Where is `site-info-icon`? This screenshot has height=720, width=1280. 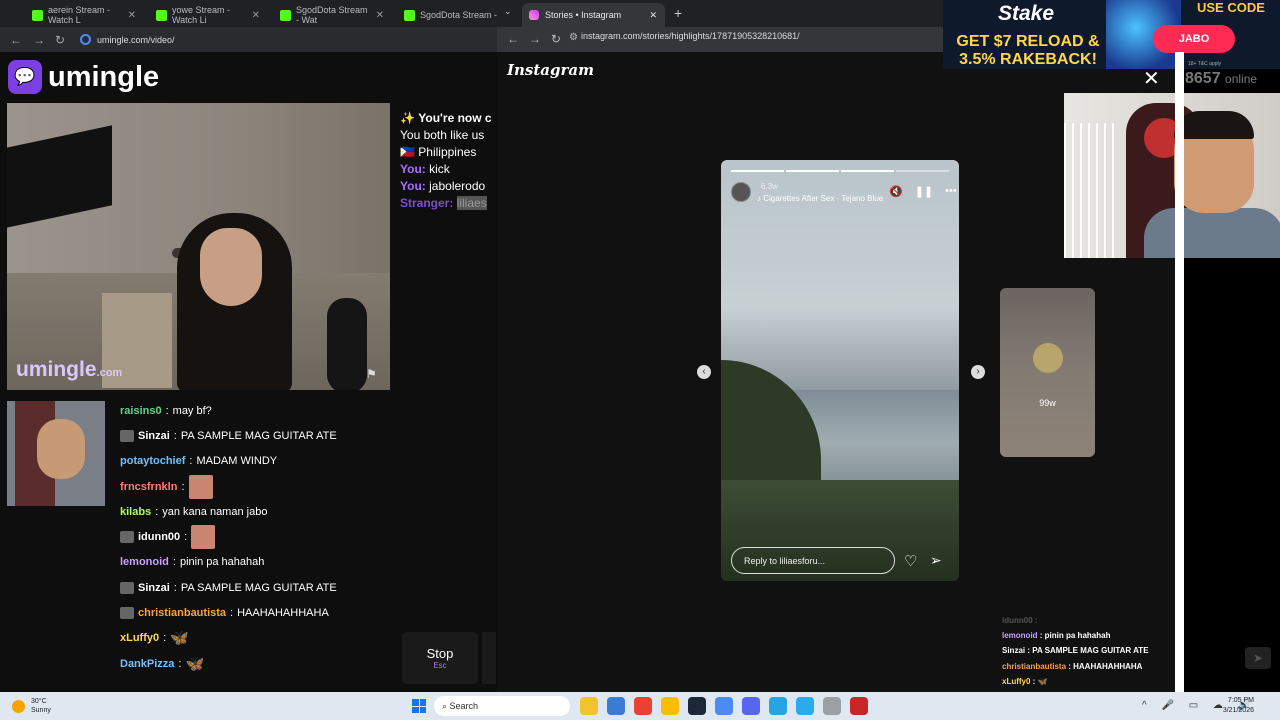
site-info-icon is located at coordinates (85, 39).